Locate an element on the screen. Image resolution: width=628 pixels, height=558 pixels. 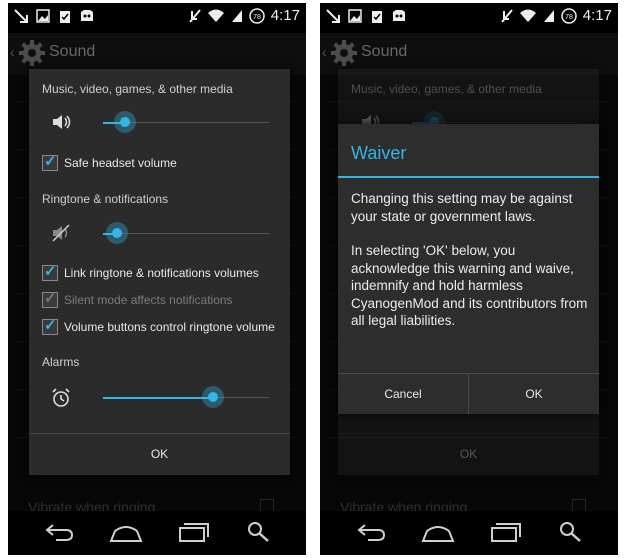
safe-headset-volume-row: ✓ Safe headset volume is located at coordinates (109, 162).